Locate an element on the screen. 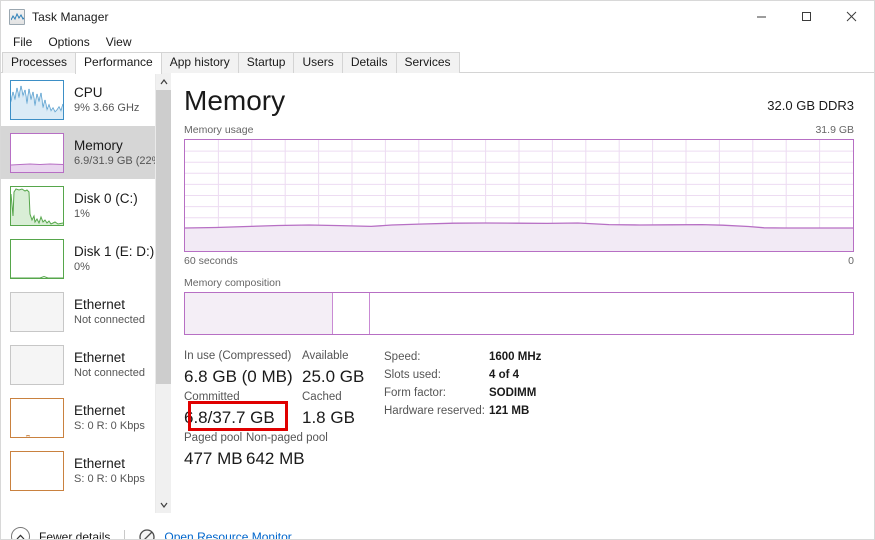  fewer-details-button: Fewer details is located at coordinates (74, 535).